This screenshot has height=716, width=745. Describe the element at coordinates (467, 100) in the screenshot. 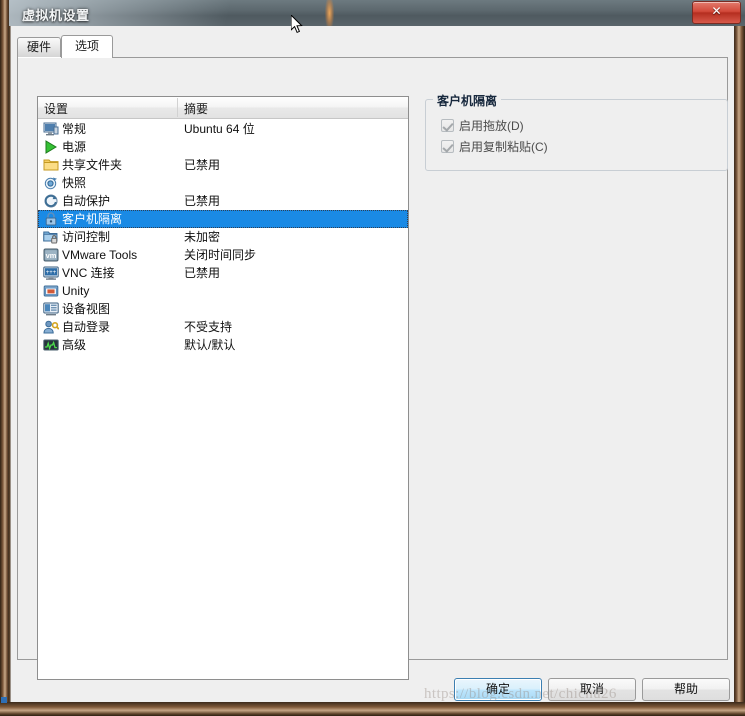

I see `guest-isolation-legend: 客户机隔离` at that location.